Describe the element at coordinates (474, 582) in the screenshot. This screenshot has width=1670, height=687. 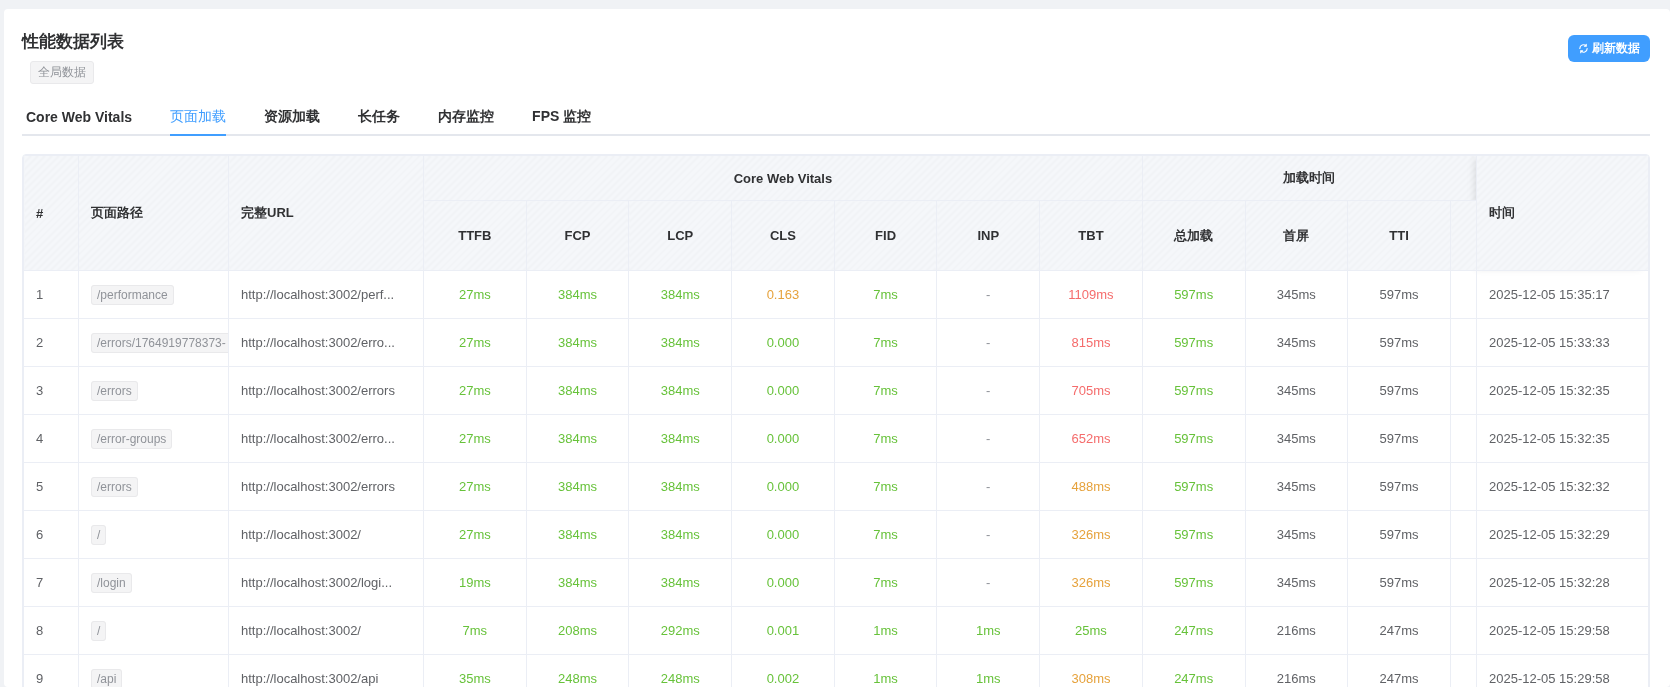
I see `metric-value: 19ms` at that location.